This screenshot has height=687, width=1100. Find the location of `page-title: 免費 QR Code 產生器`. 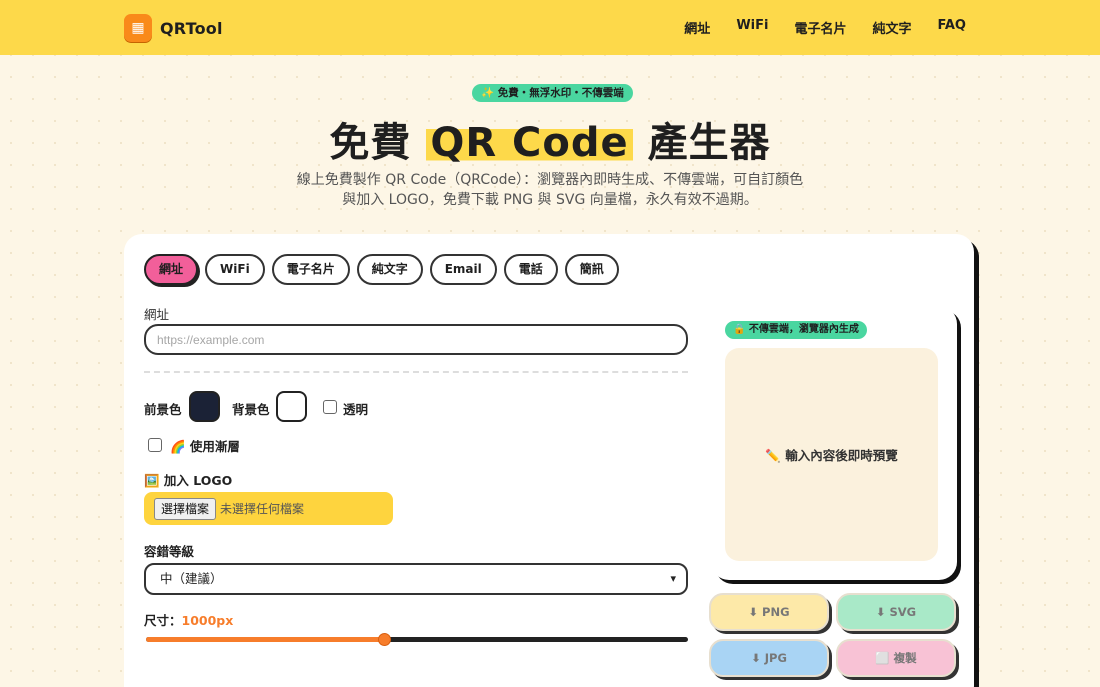

page-title: 免費 QR Code 產生器 is located at coordinates (550, 139).